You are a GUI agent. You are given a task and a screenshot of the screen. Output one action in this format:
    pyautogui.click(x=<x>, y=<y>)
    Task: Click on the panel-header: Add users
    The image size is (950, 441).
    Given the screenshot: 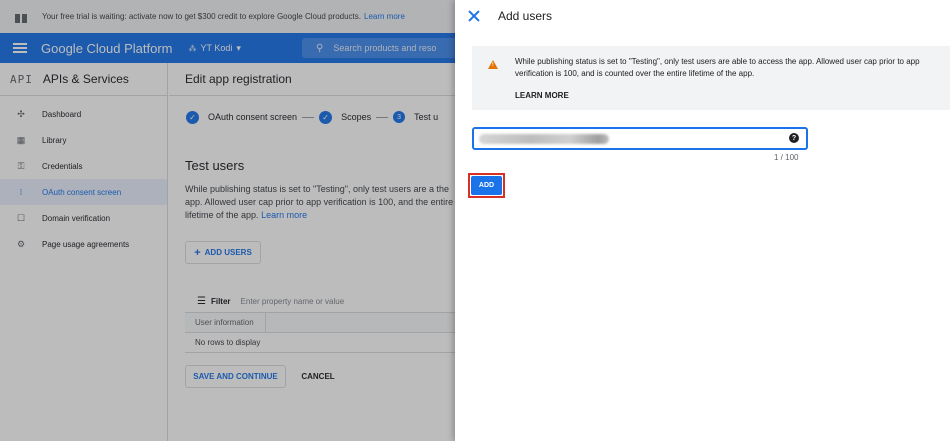 What is the action you would take?
    pyautogui.click(x=702, y=15)
    